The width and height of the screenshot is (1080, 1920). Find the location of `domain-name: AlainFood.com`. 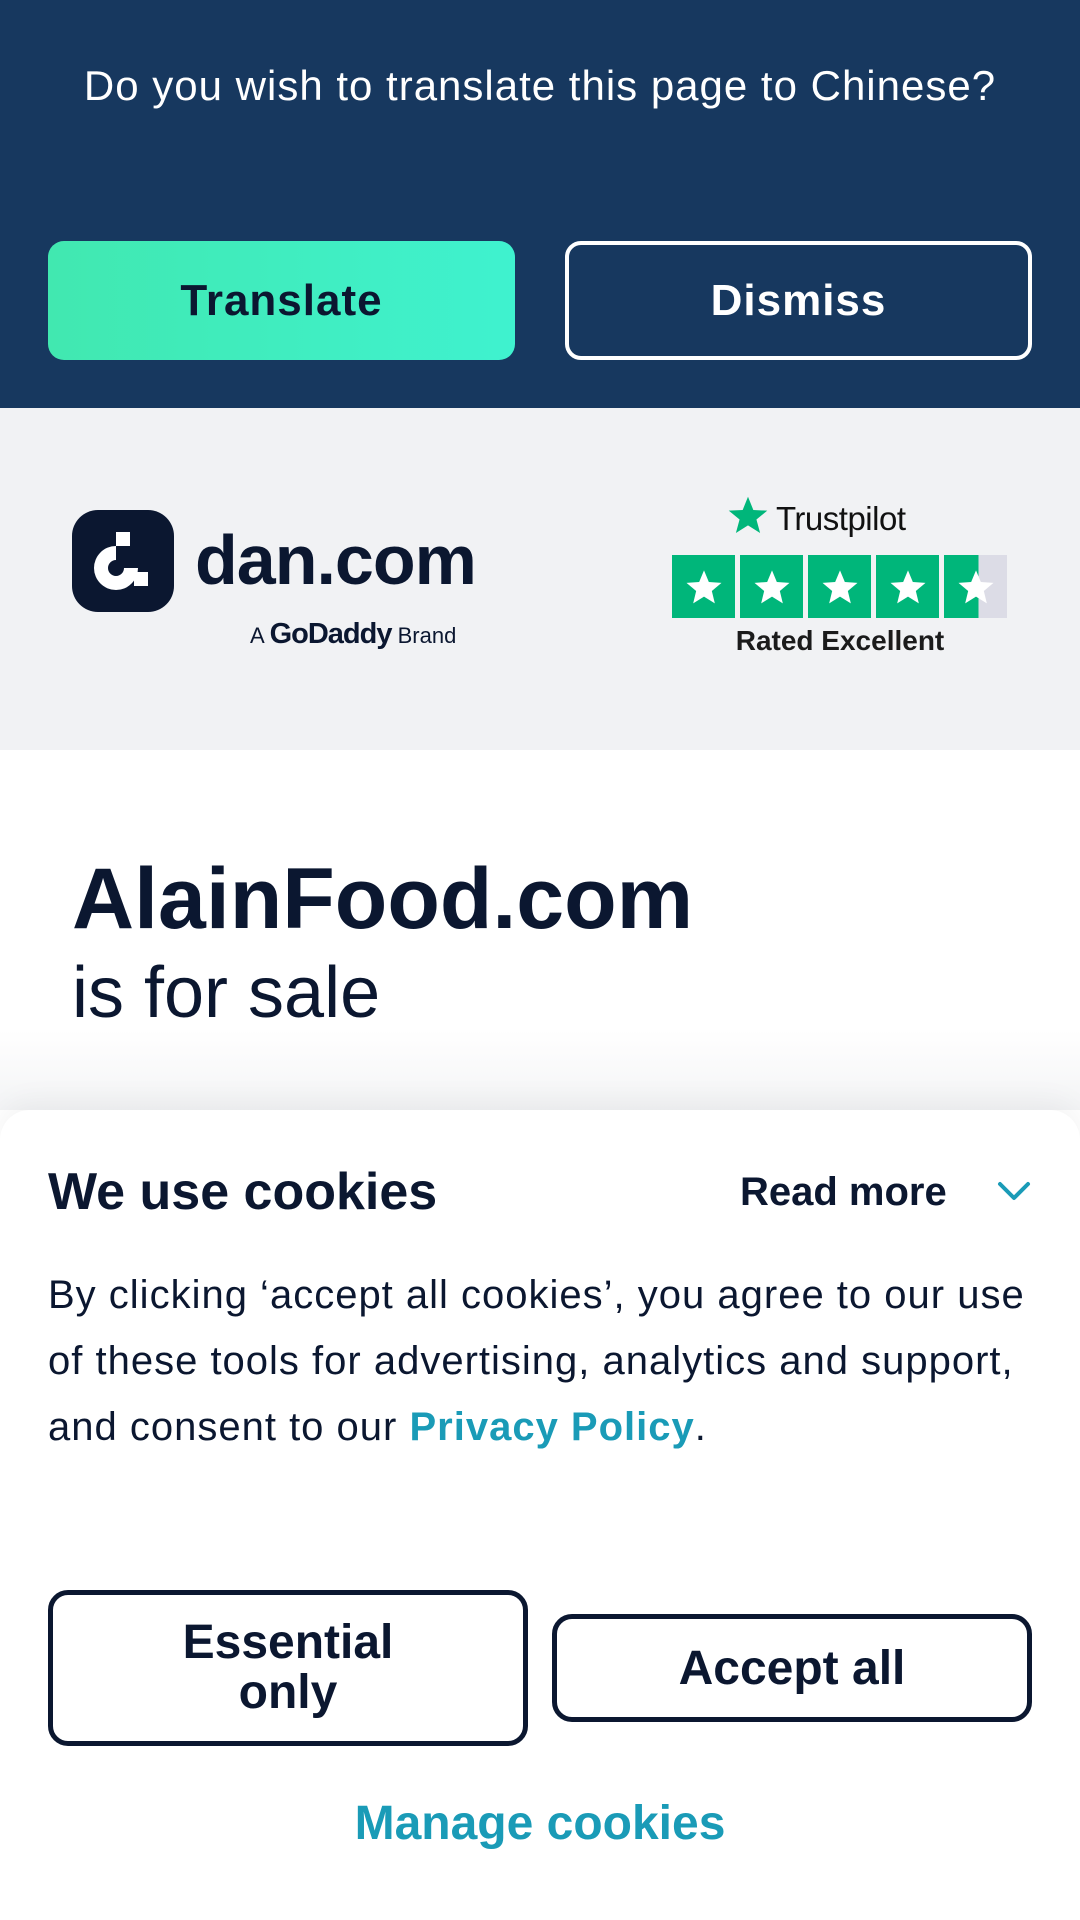

domain-name: AlainFood.com is located at coordinates (383, 899).